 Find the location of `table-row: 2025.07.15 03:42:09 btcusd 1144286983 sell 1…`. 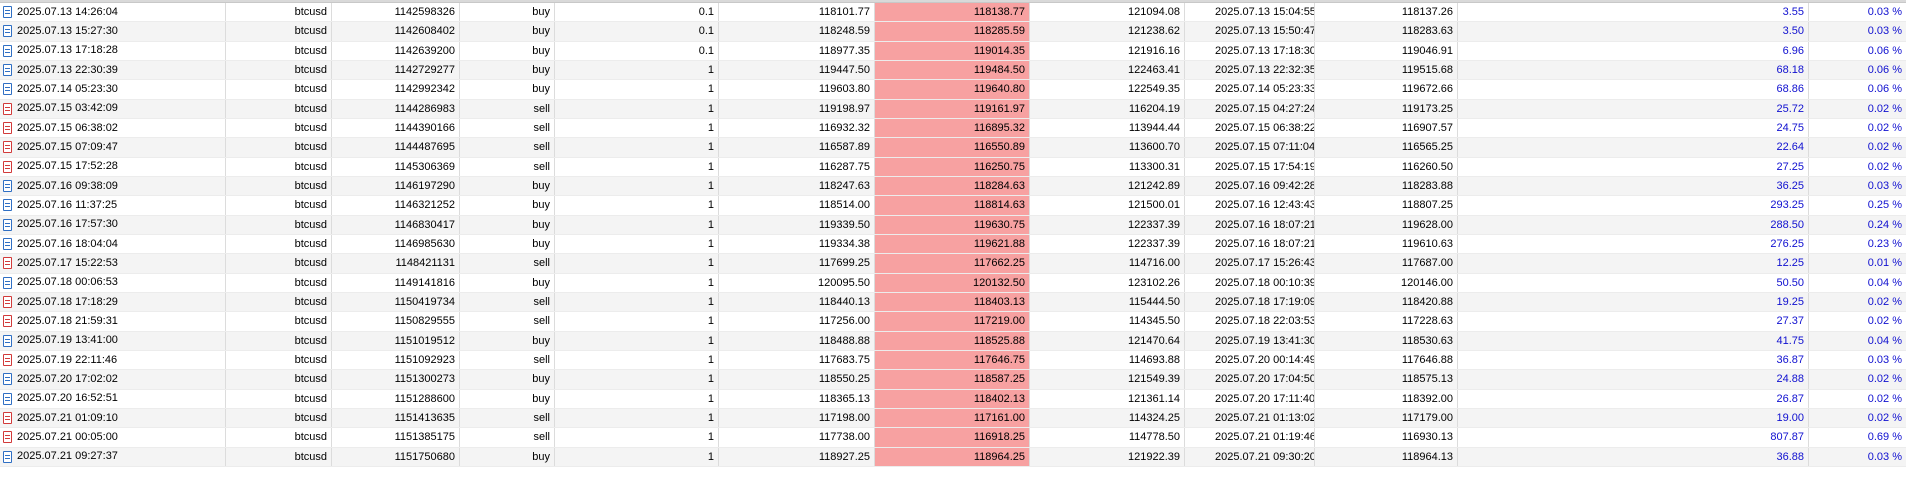

table-row: 2025.07.15 03:42:09 btcusd 1144286983 sell 1… is located at coordinates (953, 109).